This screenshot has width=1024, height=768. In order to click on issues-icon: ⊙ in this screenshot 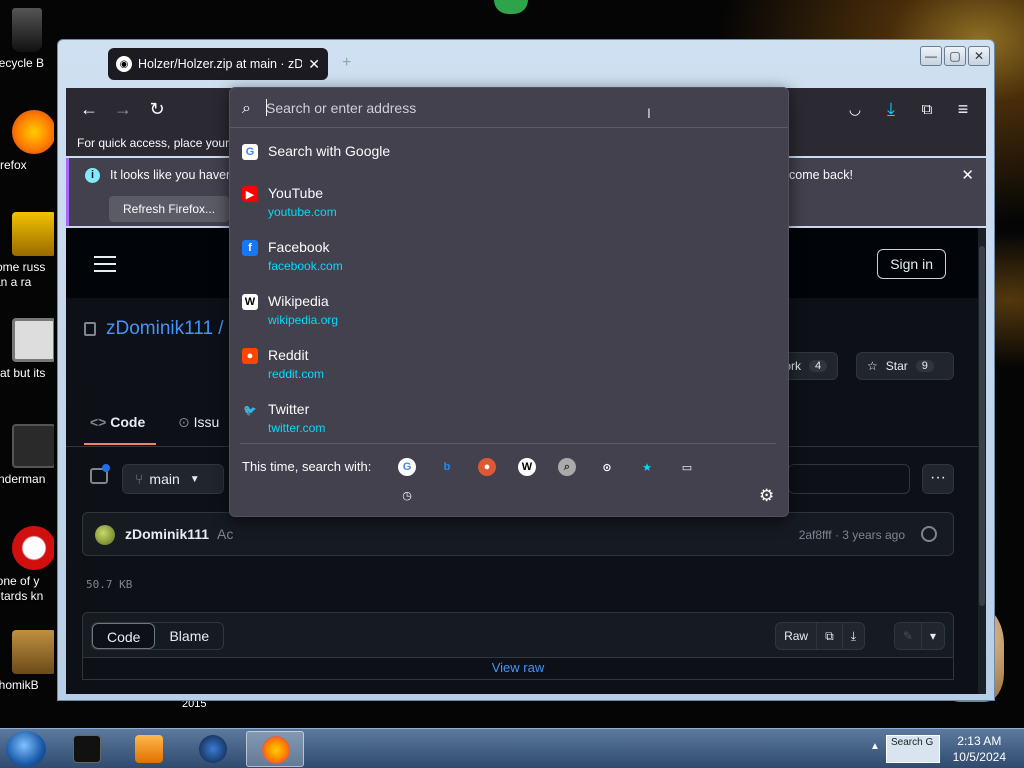, I will do `click(184, 422)`.